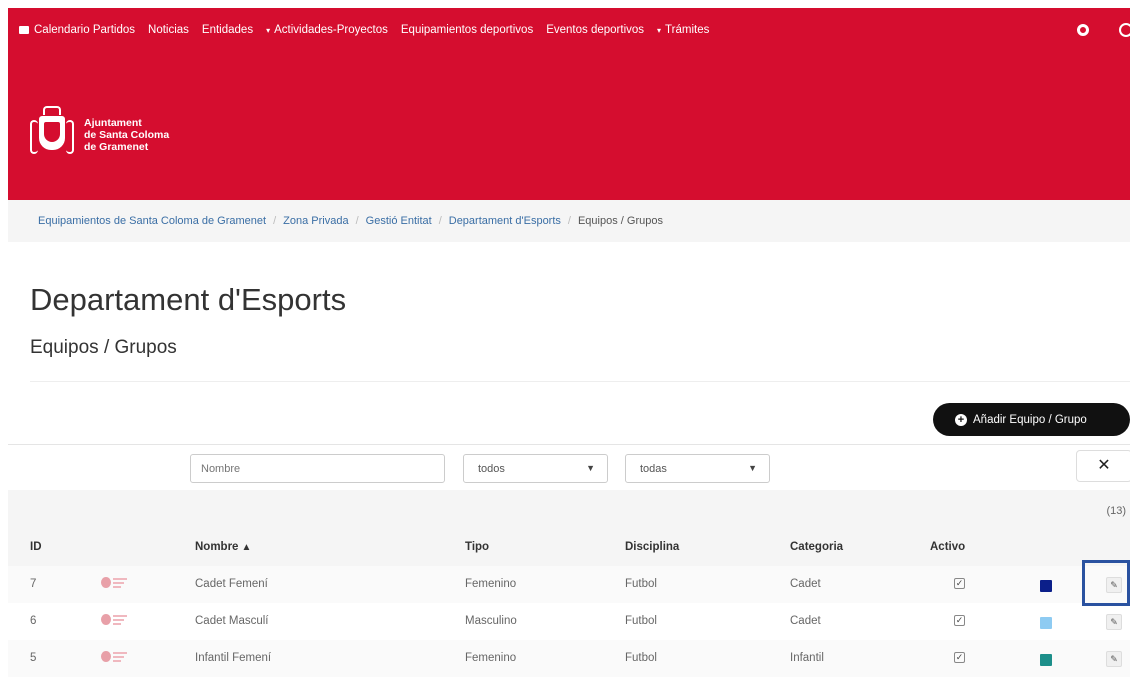 The image size is (1130, 684). What do you see at coordinates (569, 510) in the screenshot?
I see `count-bar: (13)` at bounding box center [569, 510].